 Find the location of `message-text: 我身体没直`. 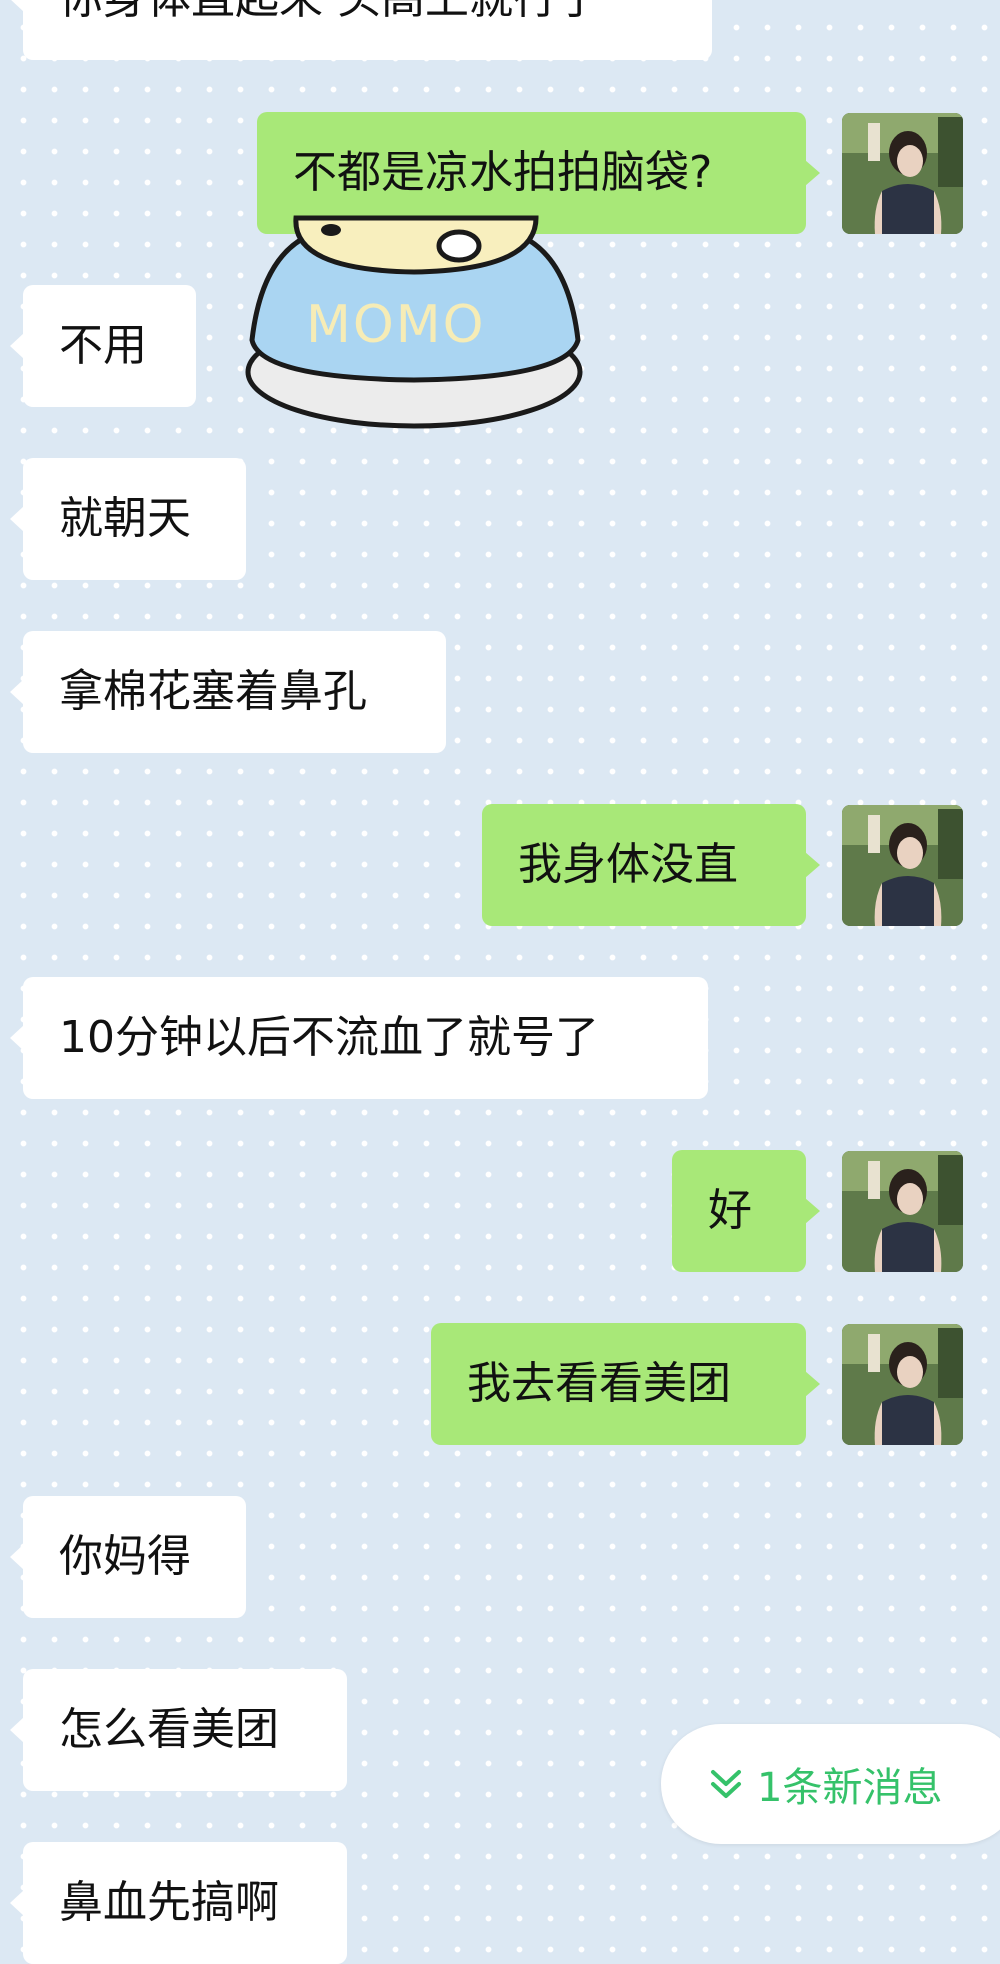

message-text: 我身体没直 is located at coordinates (628, 864).